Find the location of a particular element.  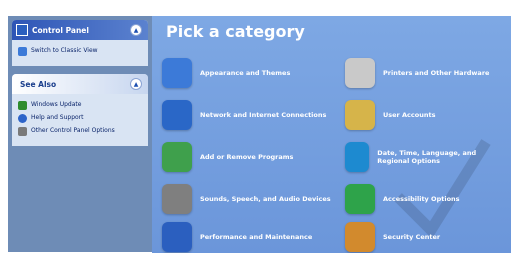

category-security-center: Security Center is located at coordinates (392, 237).